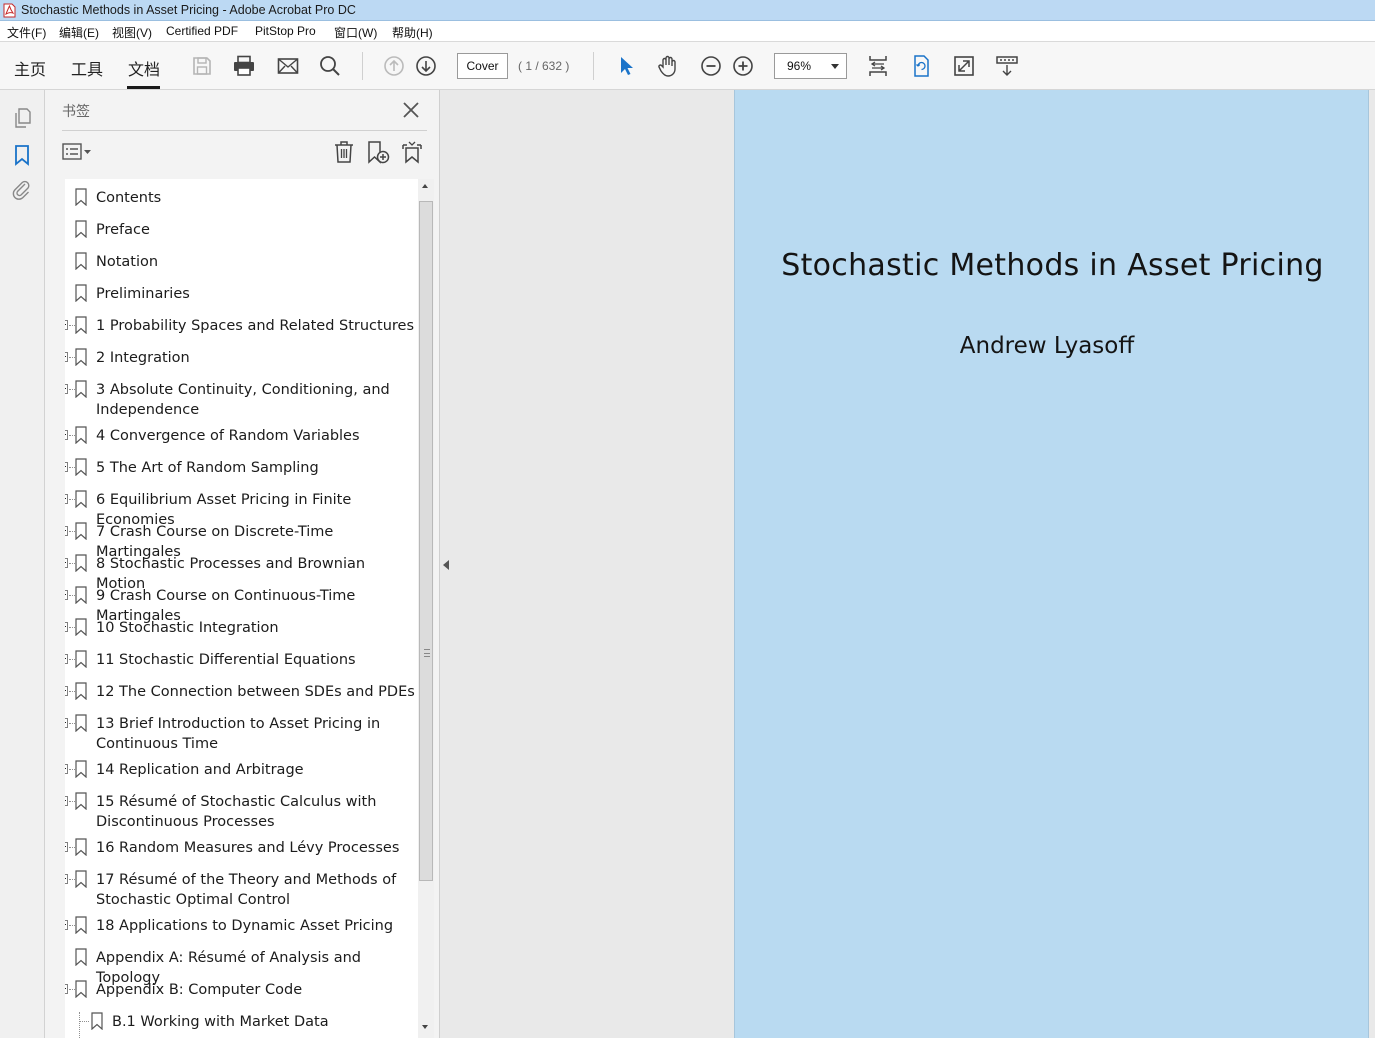 The image size is (1375, 1038). I want to click on panel-divider, so click(244, 130).